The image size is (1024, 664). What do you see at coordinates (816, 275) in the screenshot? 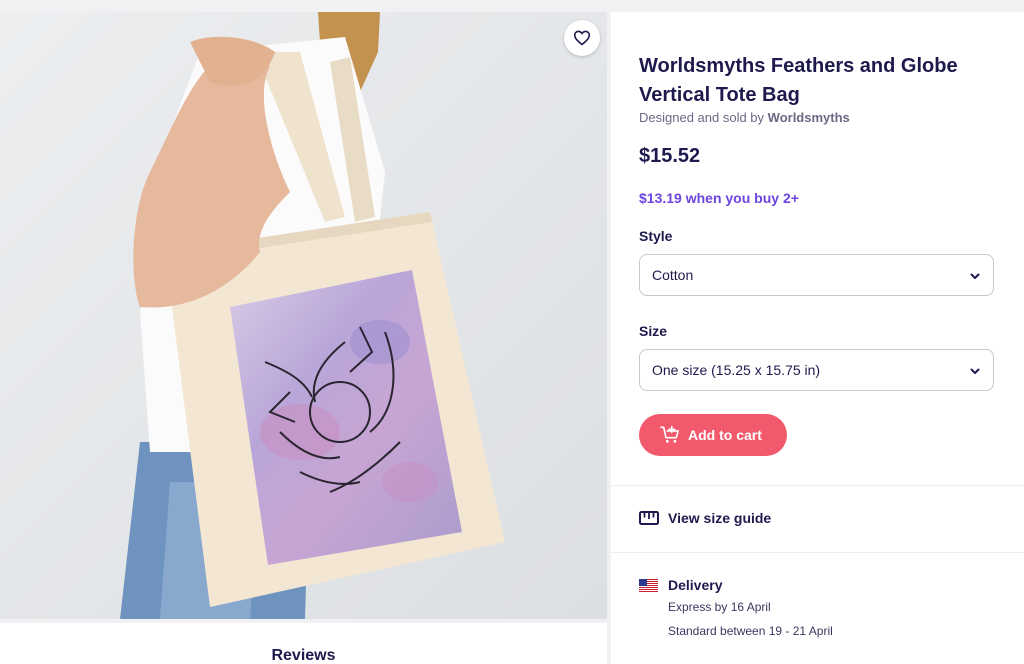
I see `style-select: Cotton` at bounding box center [816, 275].